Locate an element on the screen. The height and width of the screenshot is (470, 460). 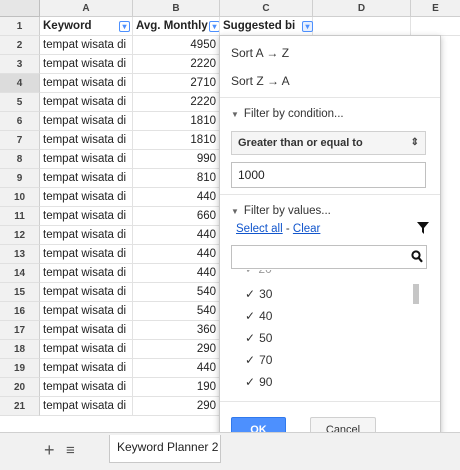
row-header: 14 is located at coordinates (20, 273).